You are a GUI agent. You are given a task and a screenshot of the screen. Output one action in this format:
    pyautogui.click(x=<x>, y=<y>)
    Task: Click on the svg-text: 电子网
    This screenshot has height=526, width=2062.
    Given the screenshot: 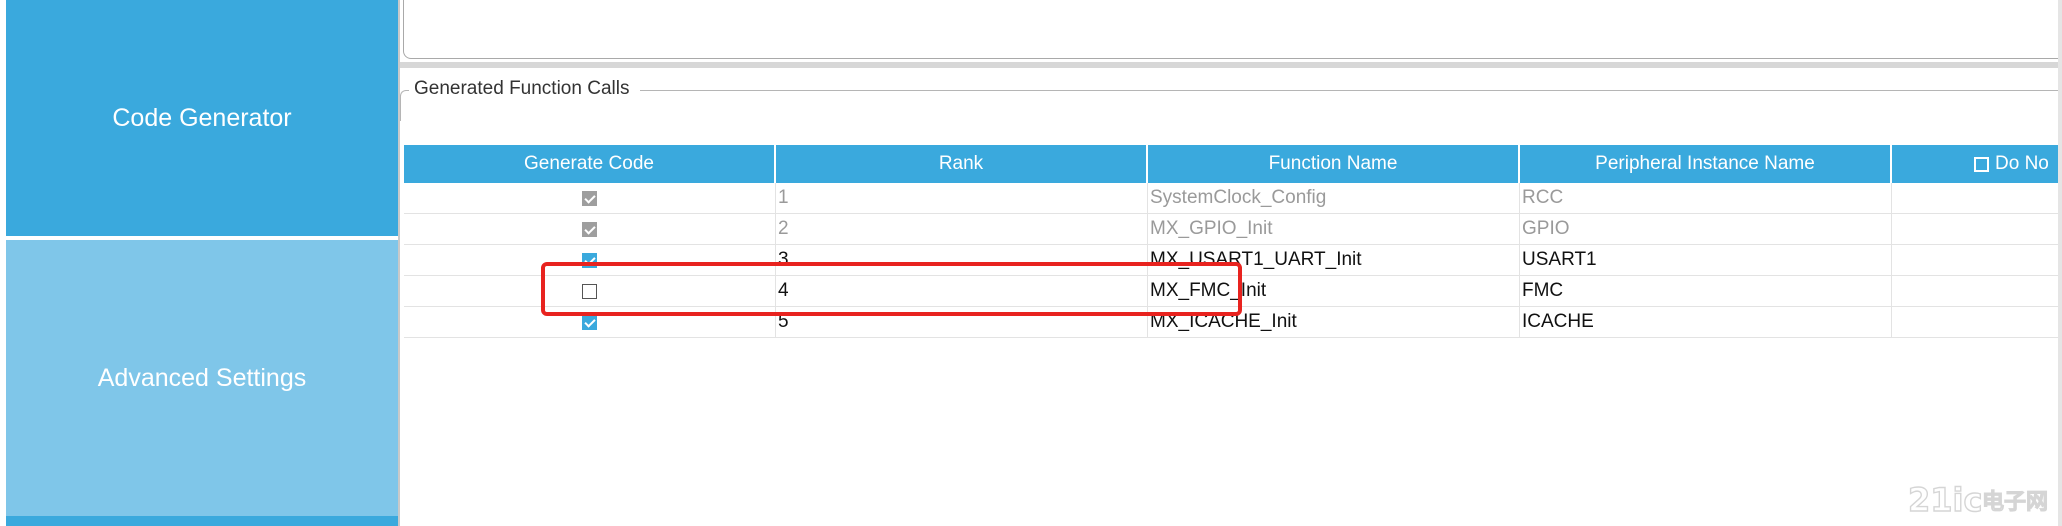 What is the action you would take?
    pyautogui.click(x=2015, y=502)
    